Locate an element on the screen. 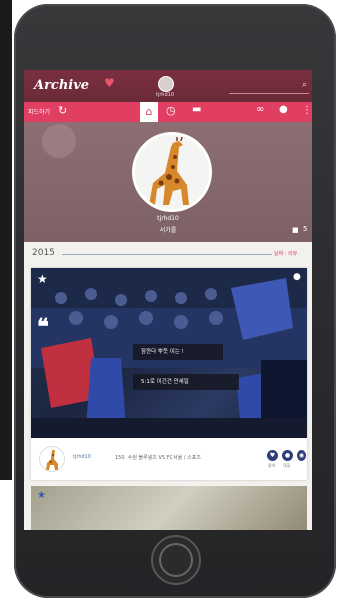 This screenshot has height=598, width=337. corner-icon: ● is located at coordinates (297, 277).